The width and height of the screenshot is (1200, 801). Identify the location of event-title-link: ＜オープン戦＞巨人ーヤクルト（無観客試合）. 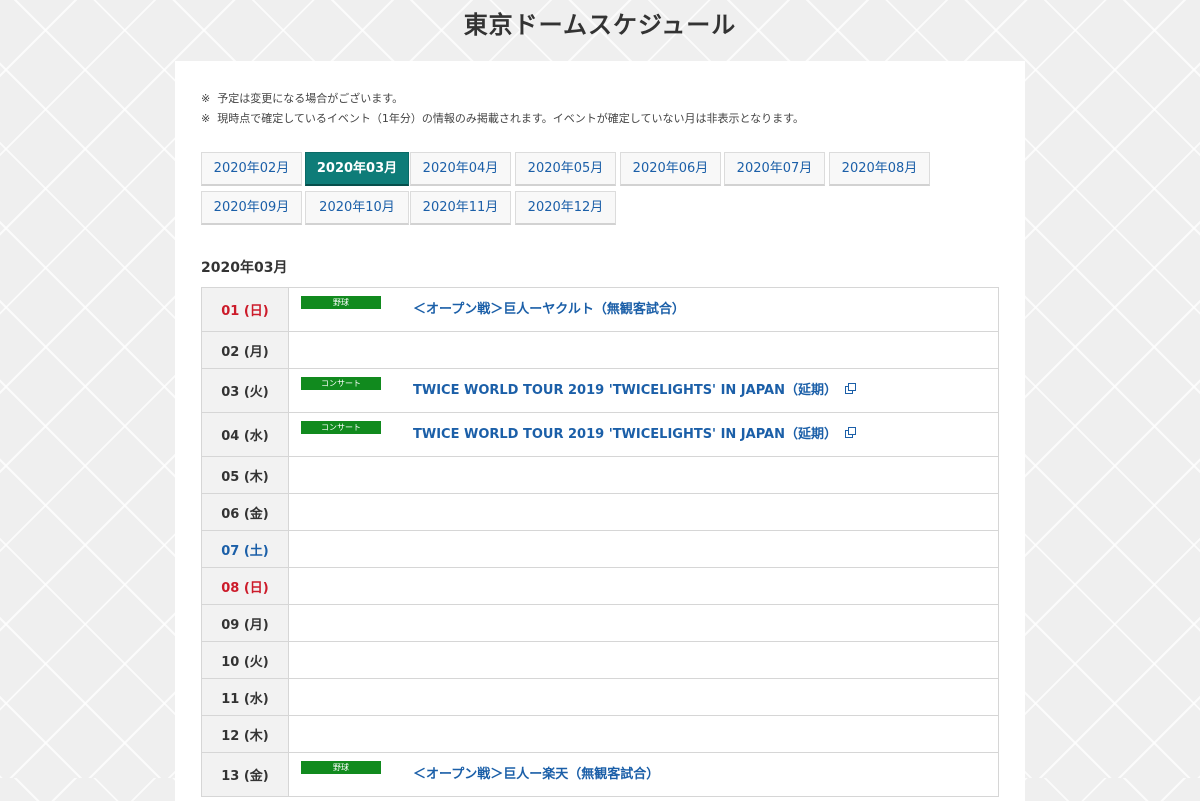
(549, 307).